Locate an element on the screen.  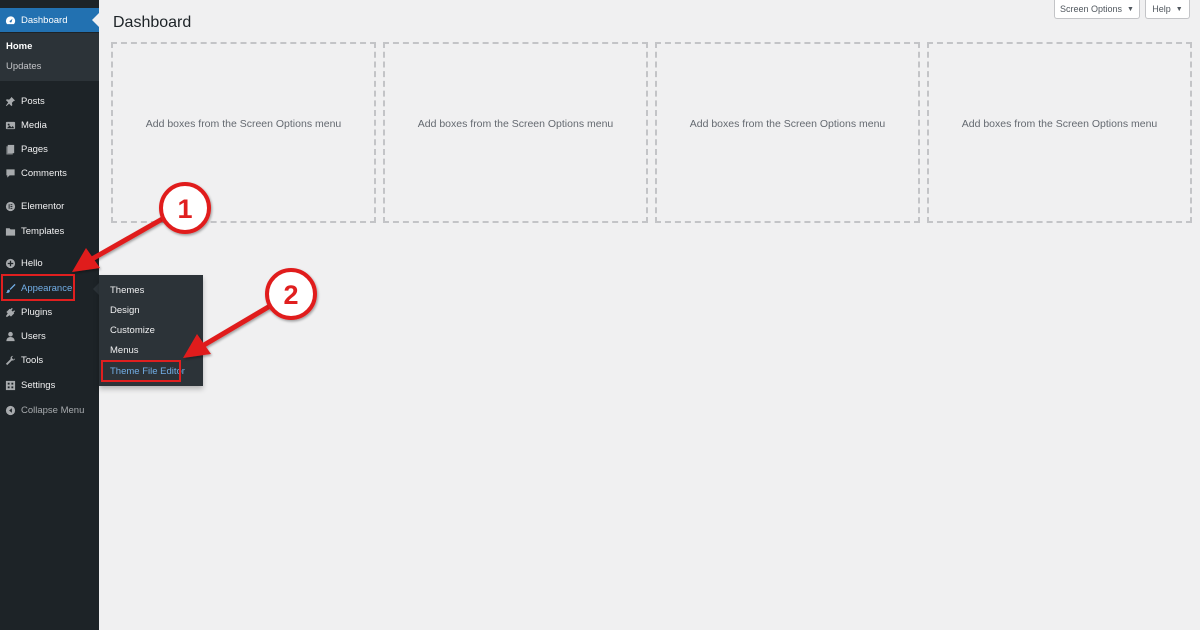
step-2-number: 2 is located at coordinates (290, 295).